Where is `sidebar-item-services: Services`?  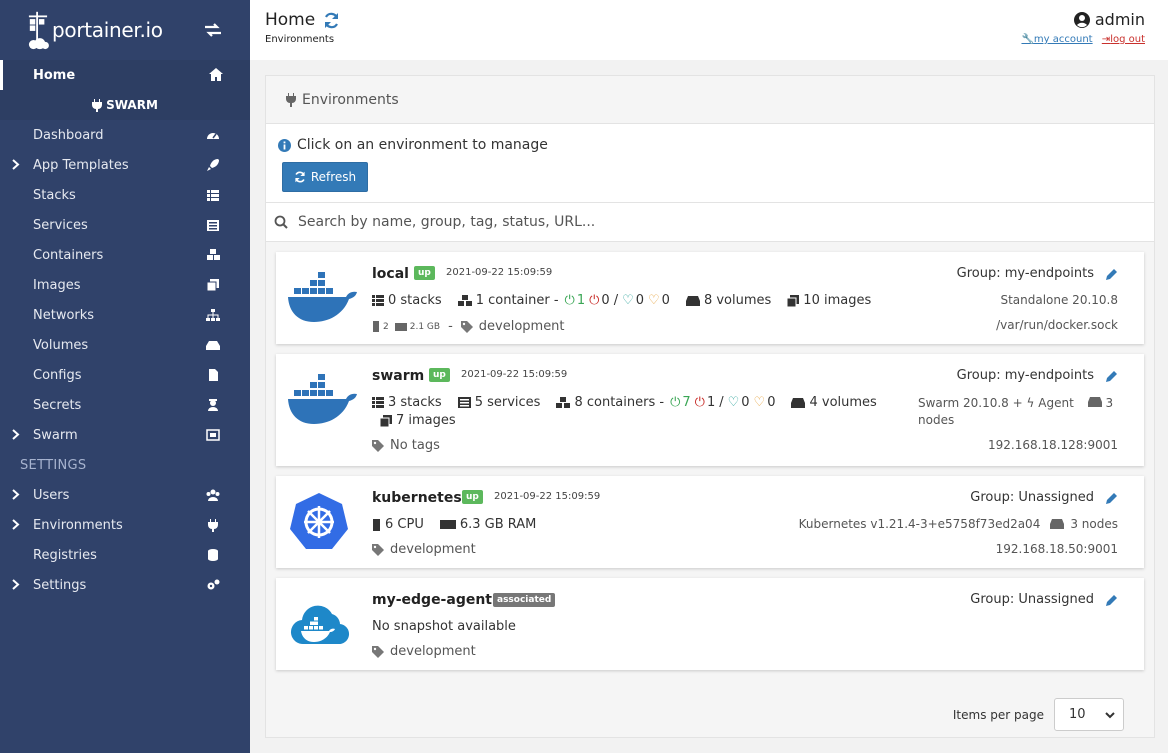
sidebar-item-services: Services is located at coordinates (125, 225).